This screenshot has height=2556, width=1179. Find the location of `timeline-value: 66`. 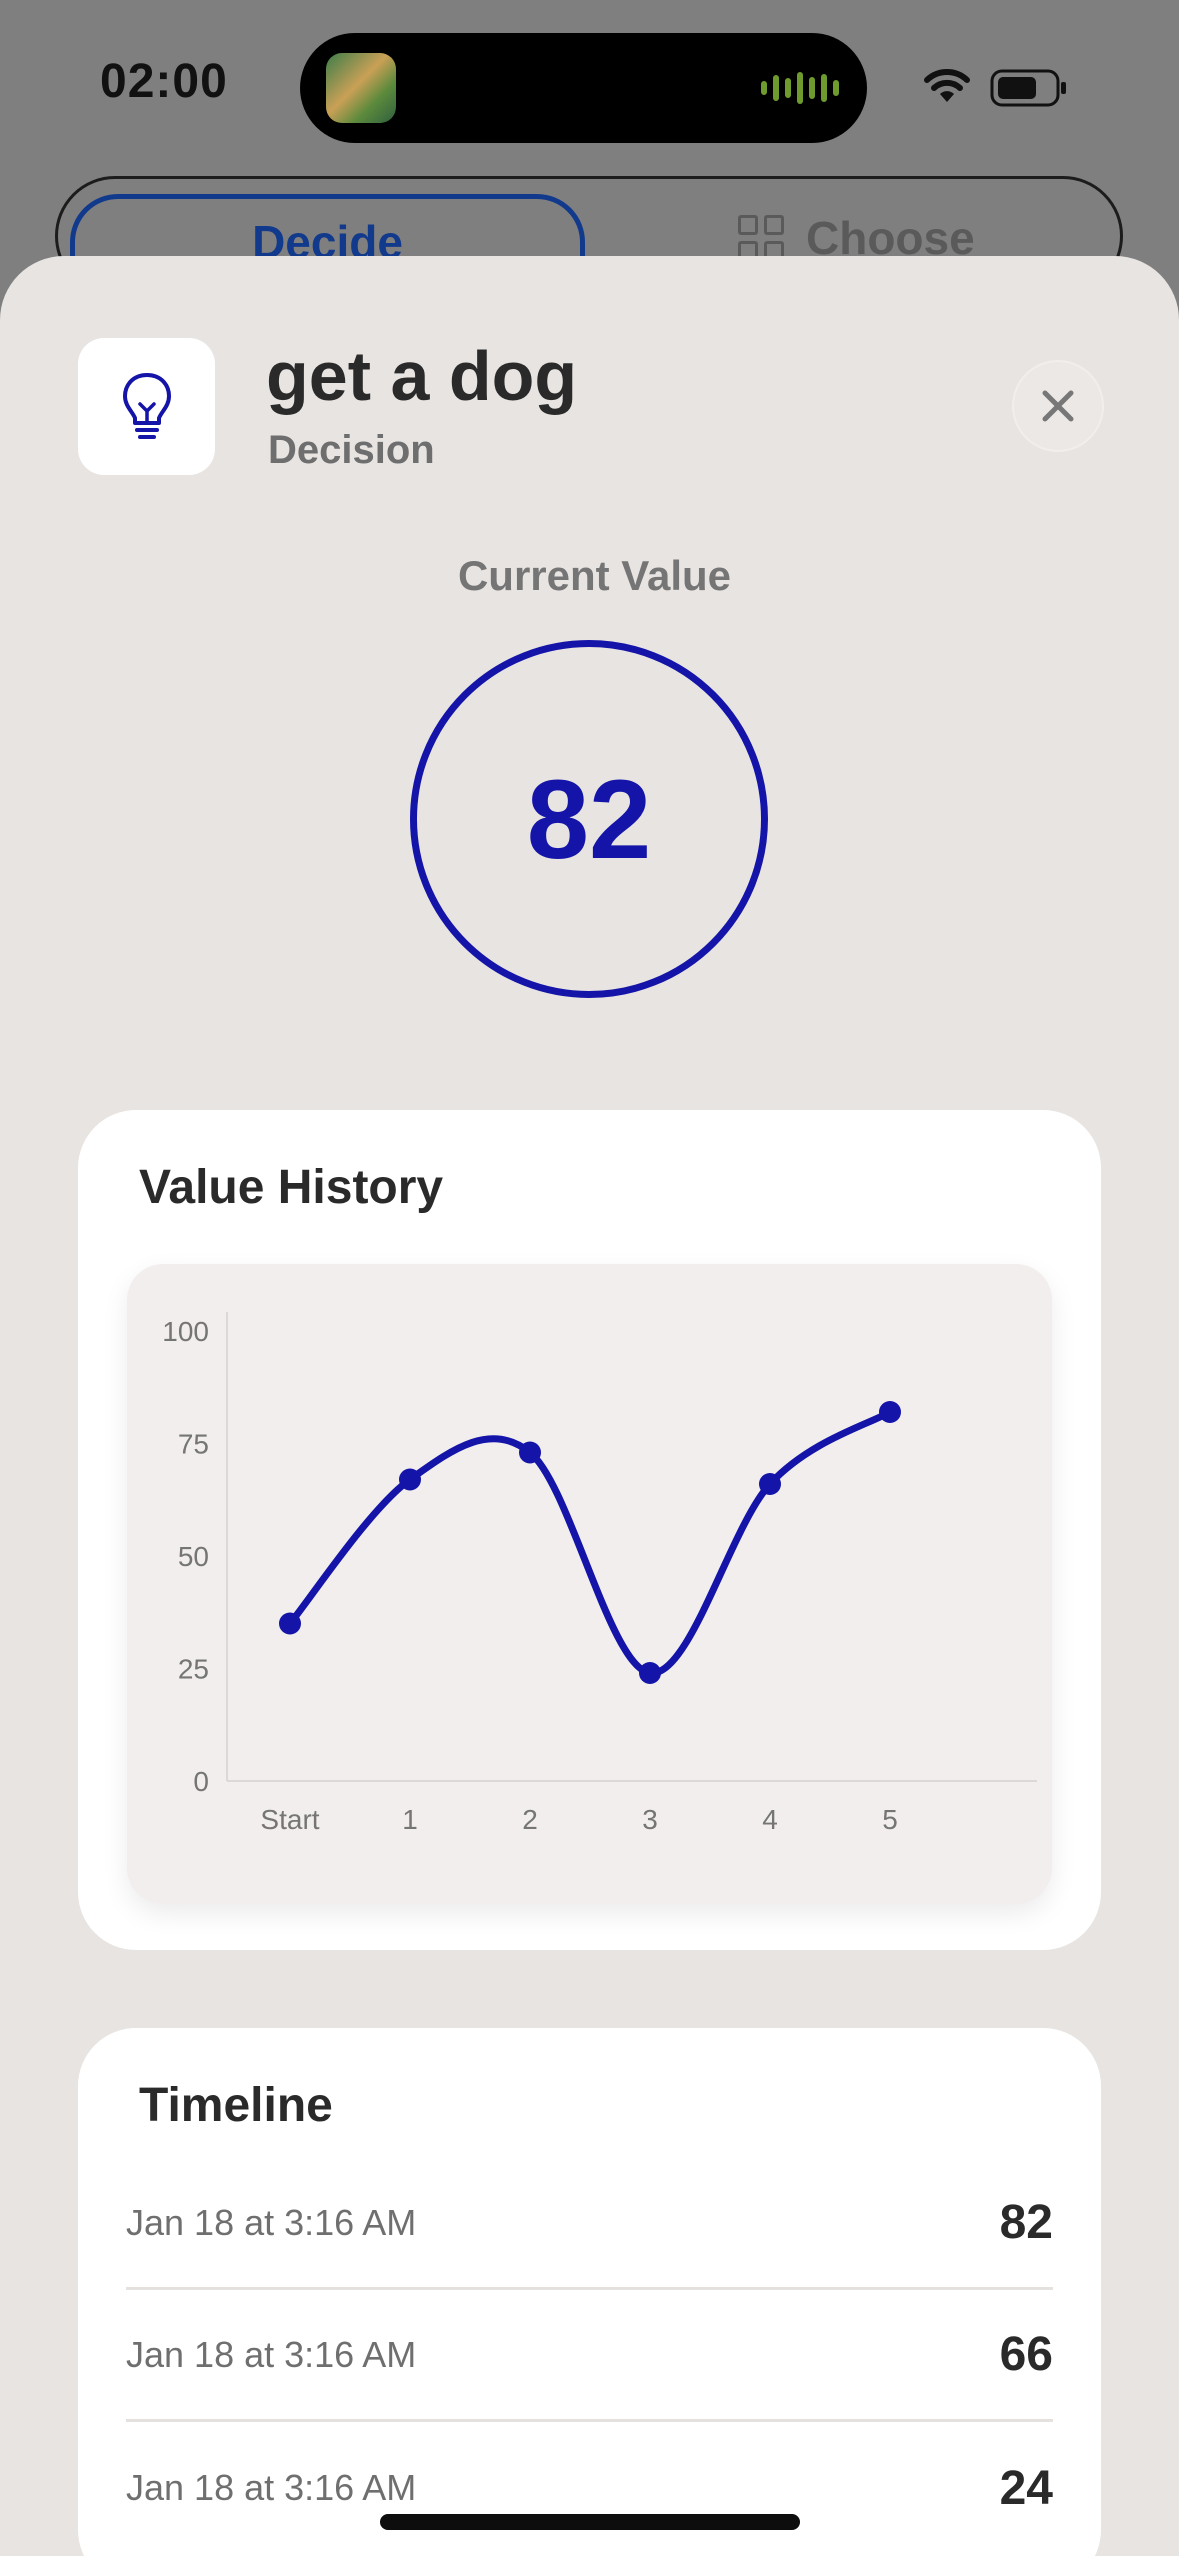

timeline-value: 66 is located at coordinates (1026, 2354).